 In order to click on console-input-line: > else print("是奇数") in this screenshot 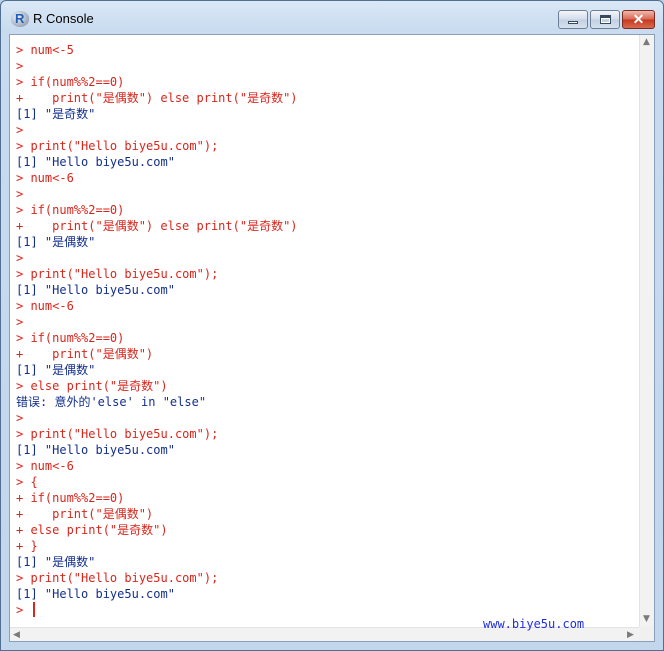, I will do `click(92, 386)`.